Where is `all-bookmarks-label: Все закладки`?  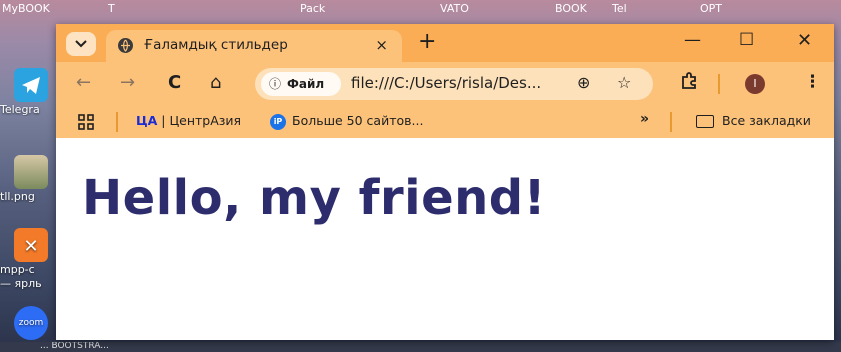
all-bookmarks-label: Все закладки is located at coordinates (766, 120).